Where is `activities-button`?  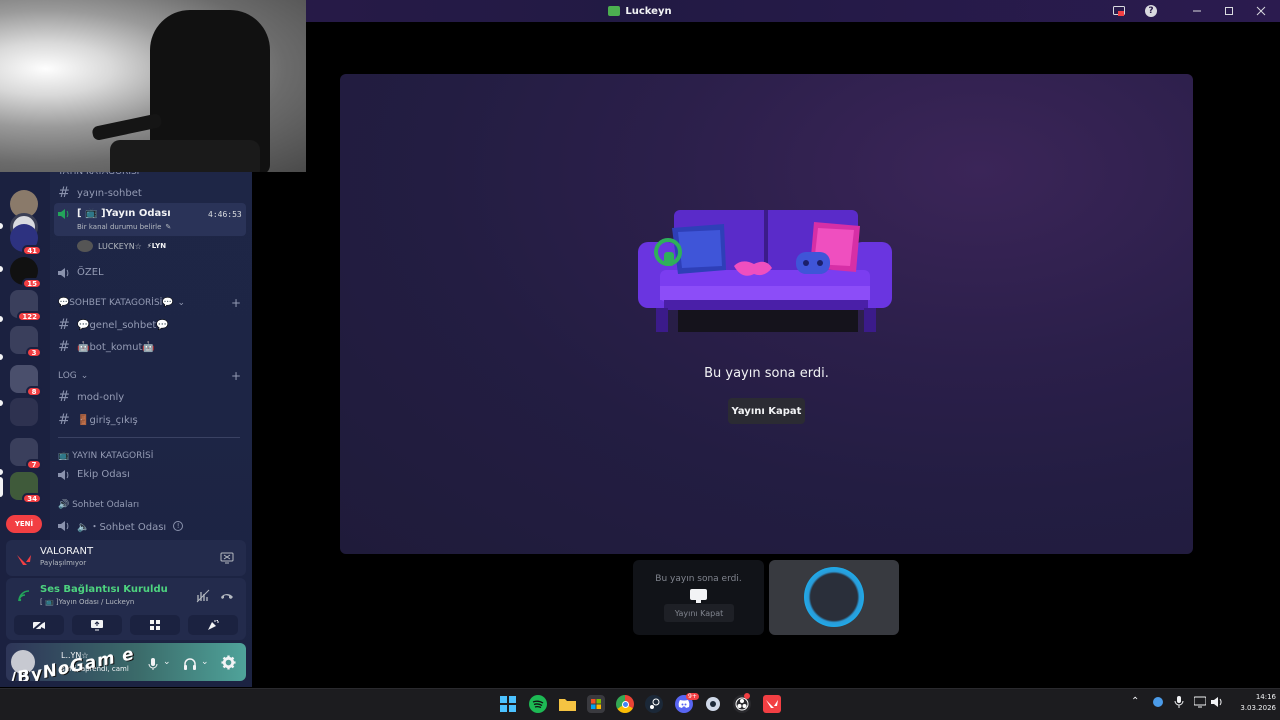 activities-button is located at coordinates (155, 625).